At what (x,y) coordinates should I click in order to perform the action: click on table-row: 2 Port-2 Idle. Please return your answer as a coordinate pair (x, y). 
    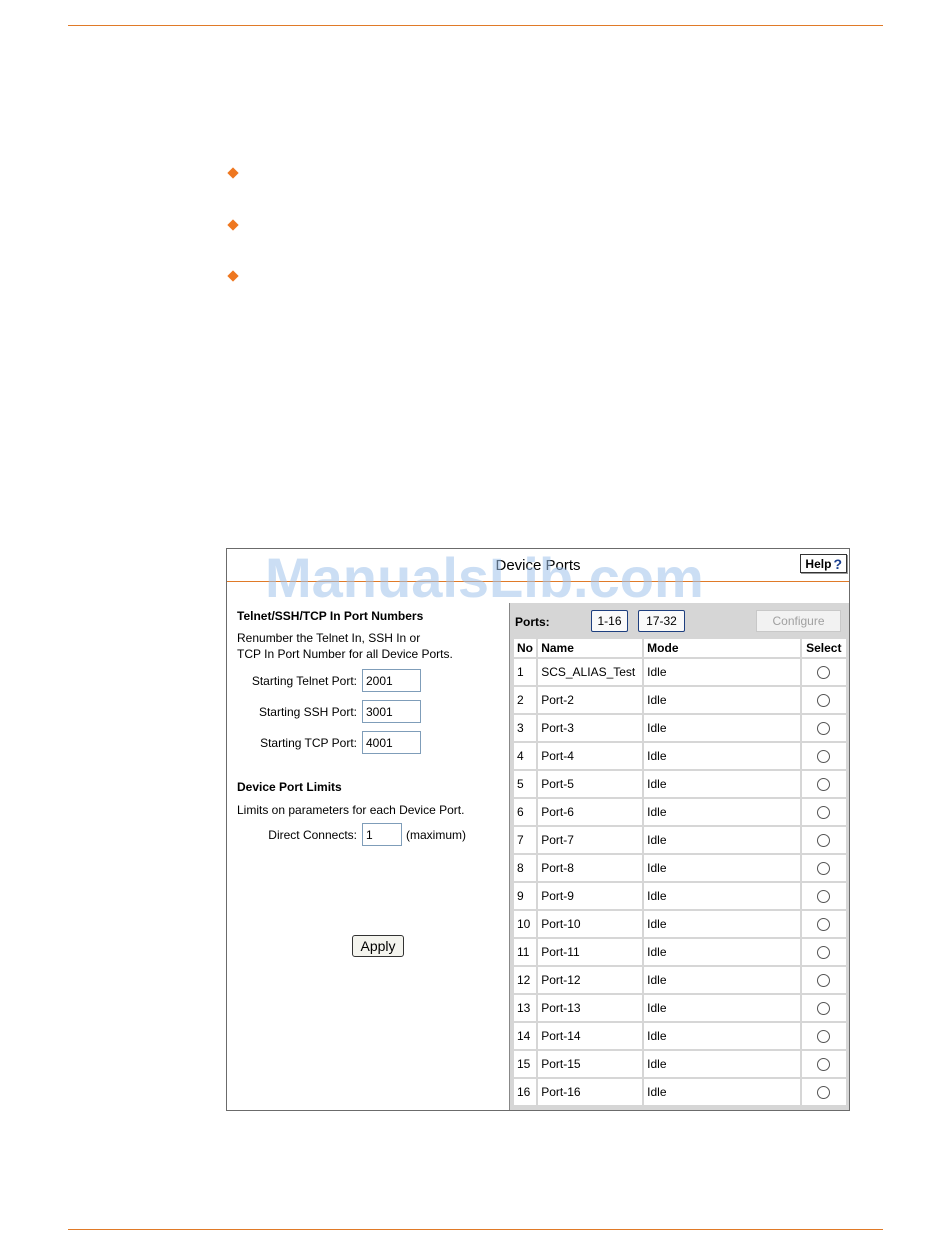
    Looking at the image, I should click on (680, 700).